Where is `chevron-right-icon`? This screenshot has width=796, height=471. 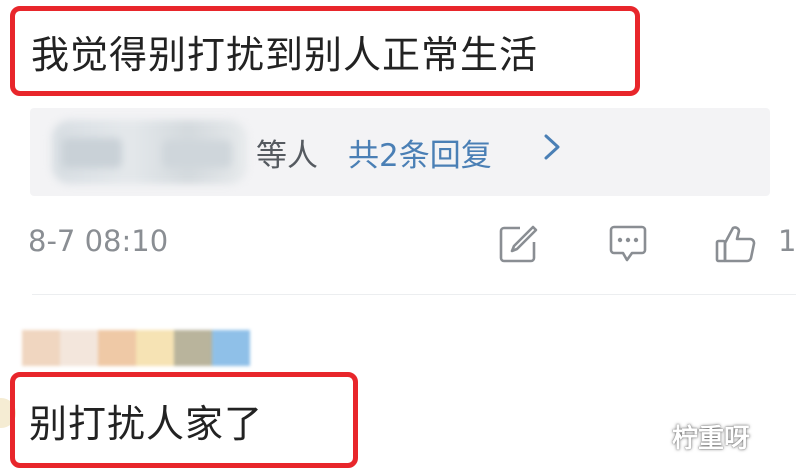 chevron-right-icon is located at coordinates (552, 147).